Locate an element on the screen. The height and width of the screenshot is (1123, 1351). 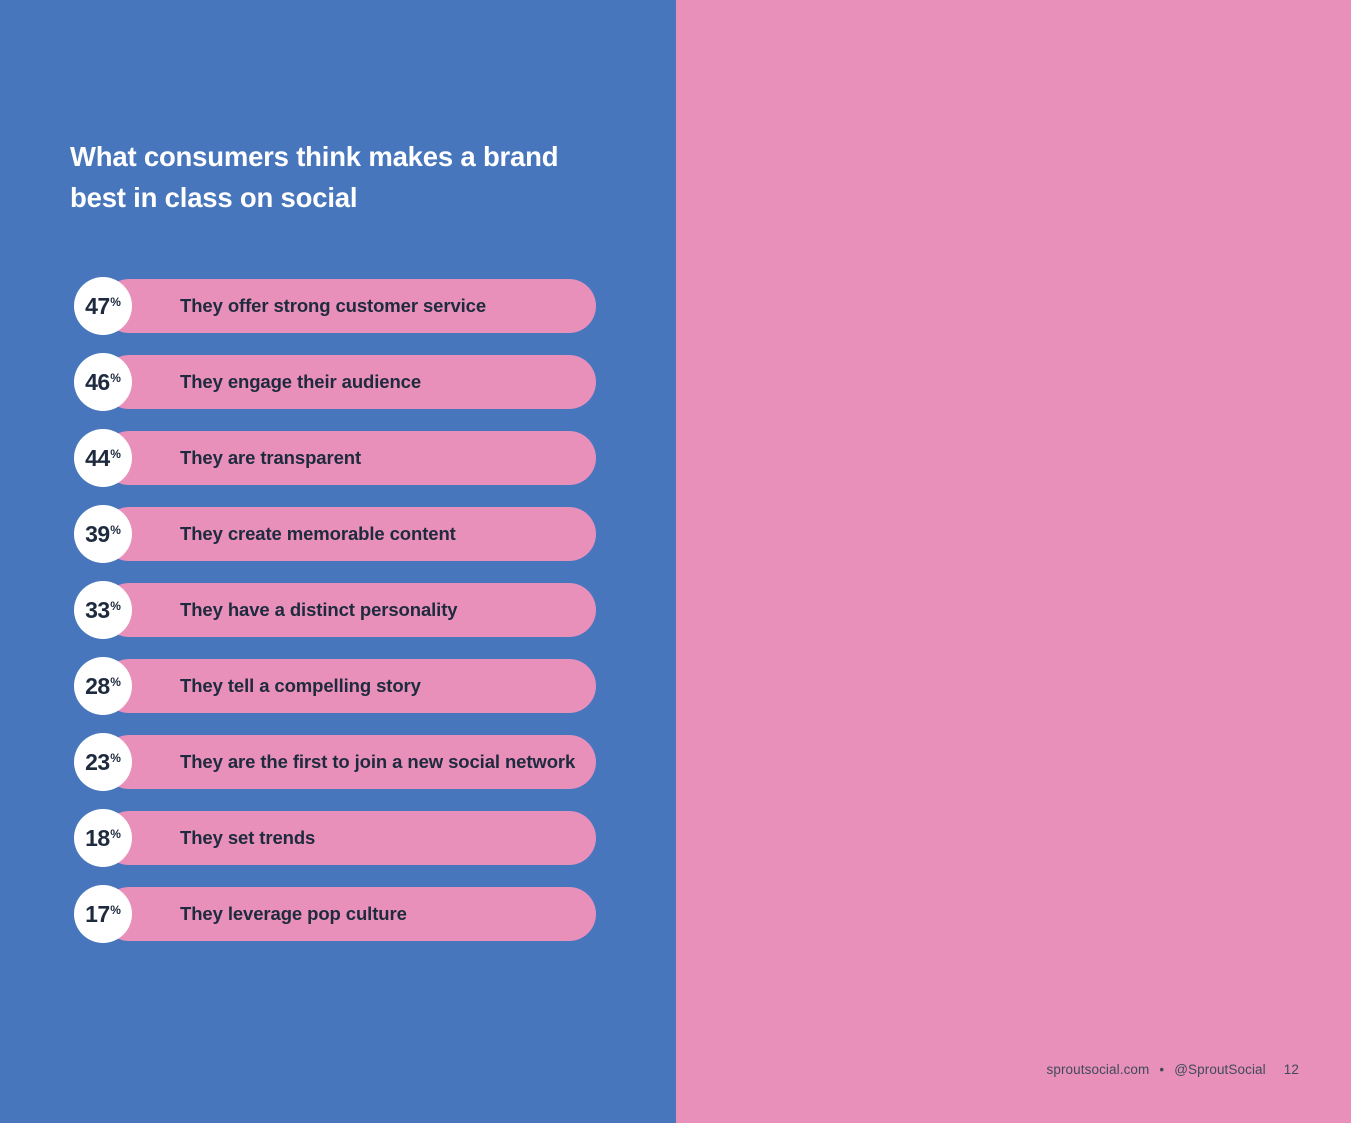
consumers-heading-line-1: What consumers think makes a brand is located at coordinates (314, 156).